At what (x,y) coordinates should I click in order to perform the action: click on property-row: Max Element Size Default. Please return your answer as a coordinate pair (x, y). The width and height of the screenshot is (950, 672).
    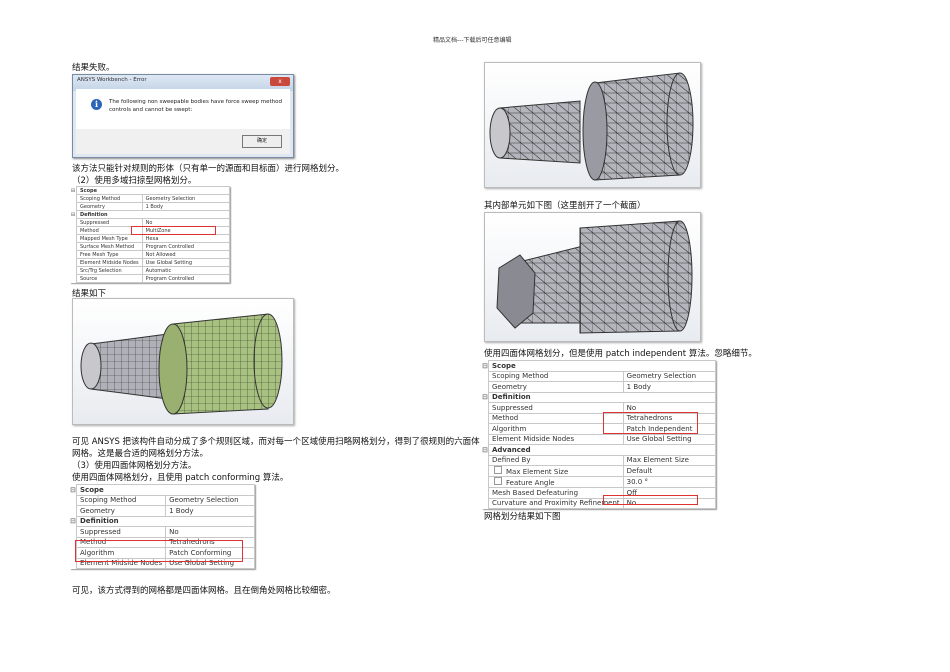
    Looking at the image, I should click on (599, 471).